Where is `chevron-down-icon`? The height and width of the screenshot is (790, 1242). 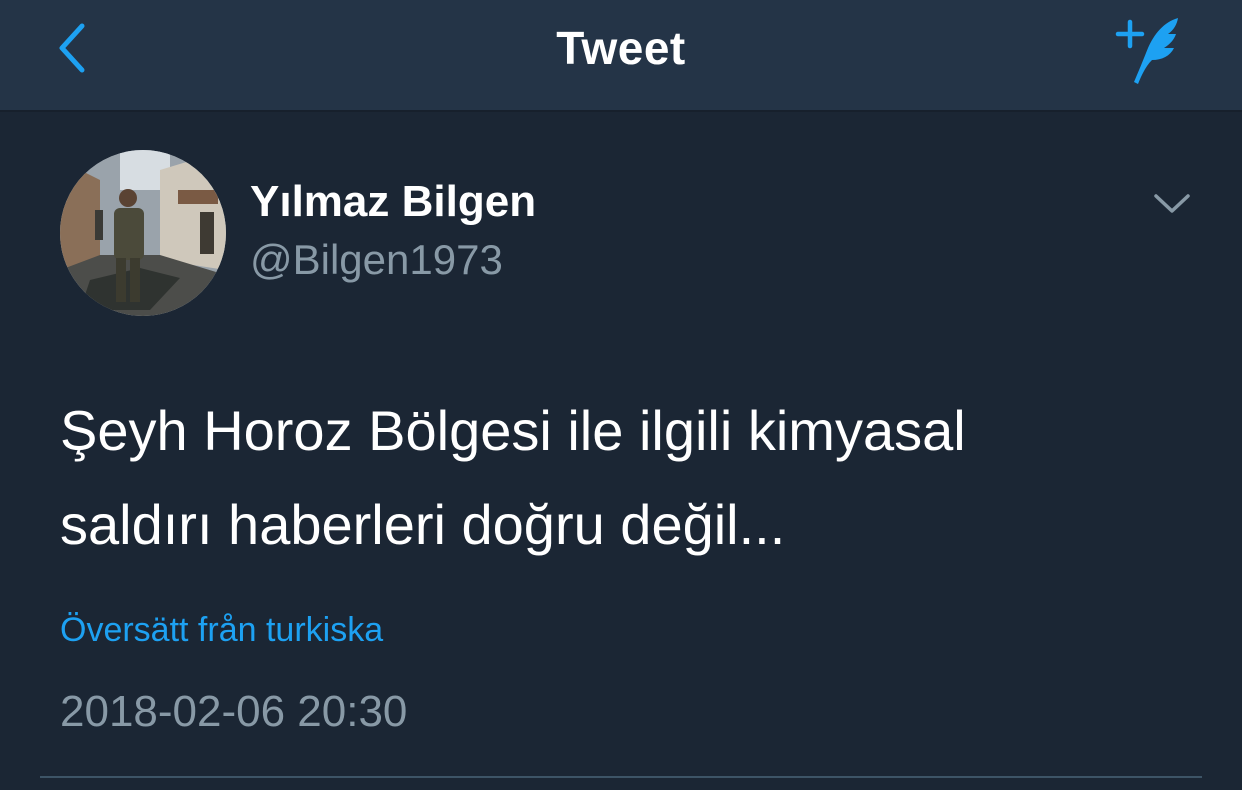
chevron-down-icon is located at coordinates (1172, 203).